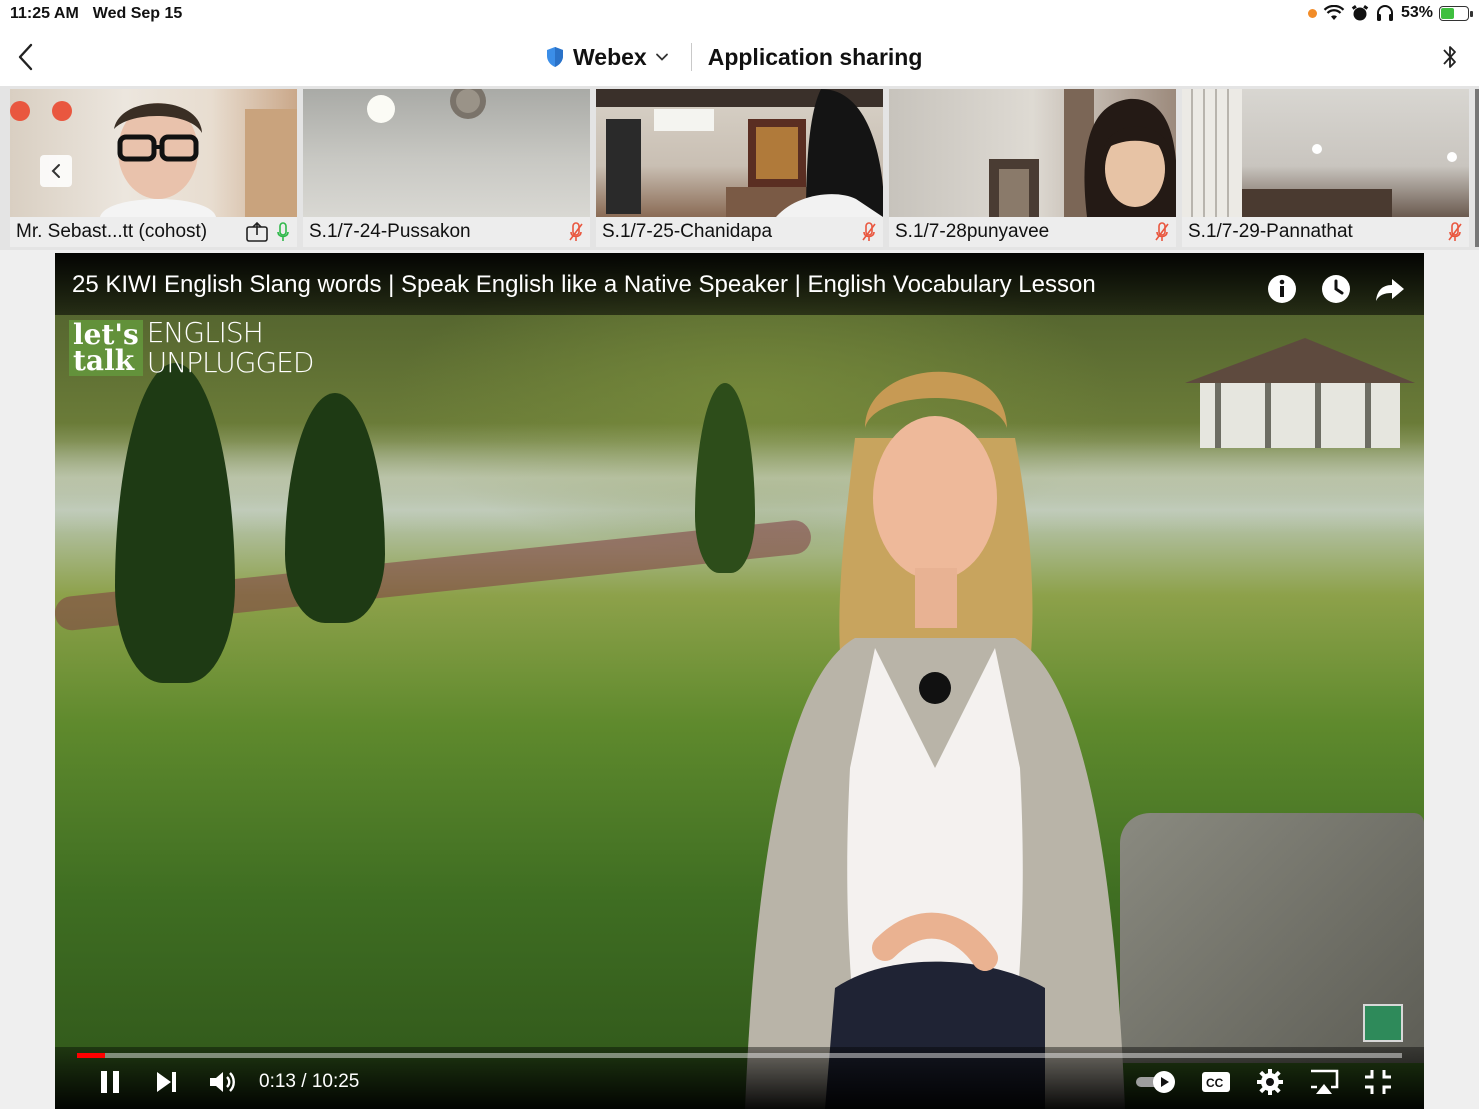  Describe the element at coordinates (1390, 289) in the screenshot. I see `share-arrow-icon` at that location.